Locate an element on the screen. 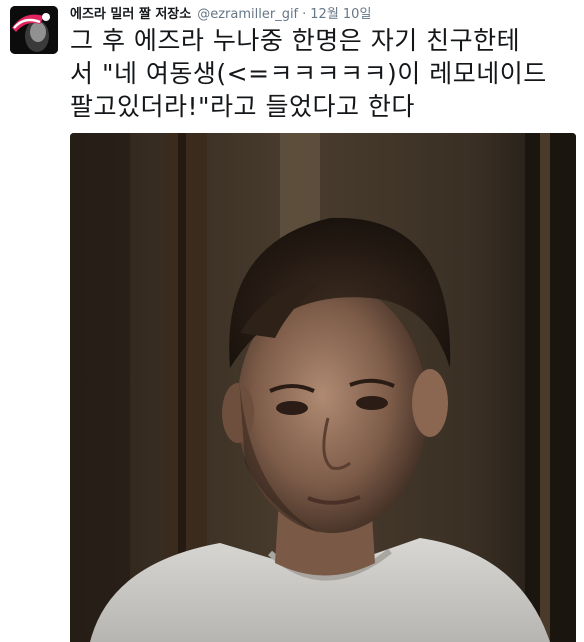  avatar-image is located at coordinates (34, 30).